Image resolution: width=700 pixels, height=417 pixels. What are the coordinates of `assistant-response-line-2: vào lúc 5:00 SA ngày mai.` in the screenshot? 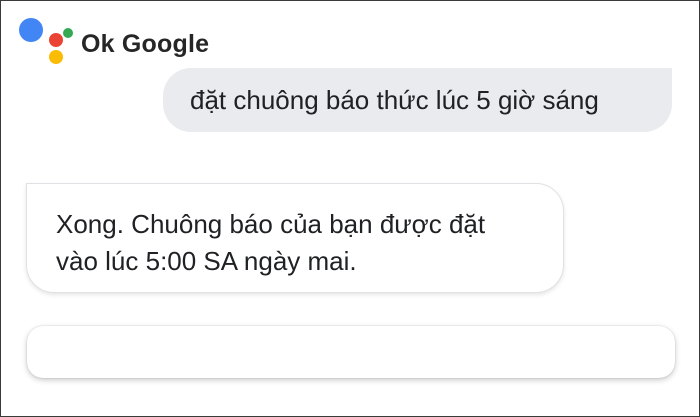 It's located at (206, 261).